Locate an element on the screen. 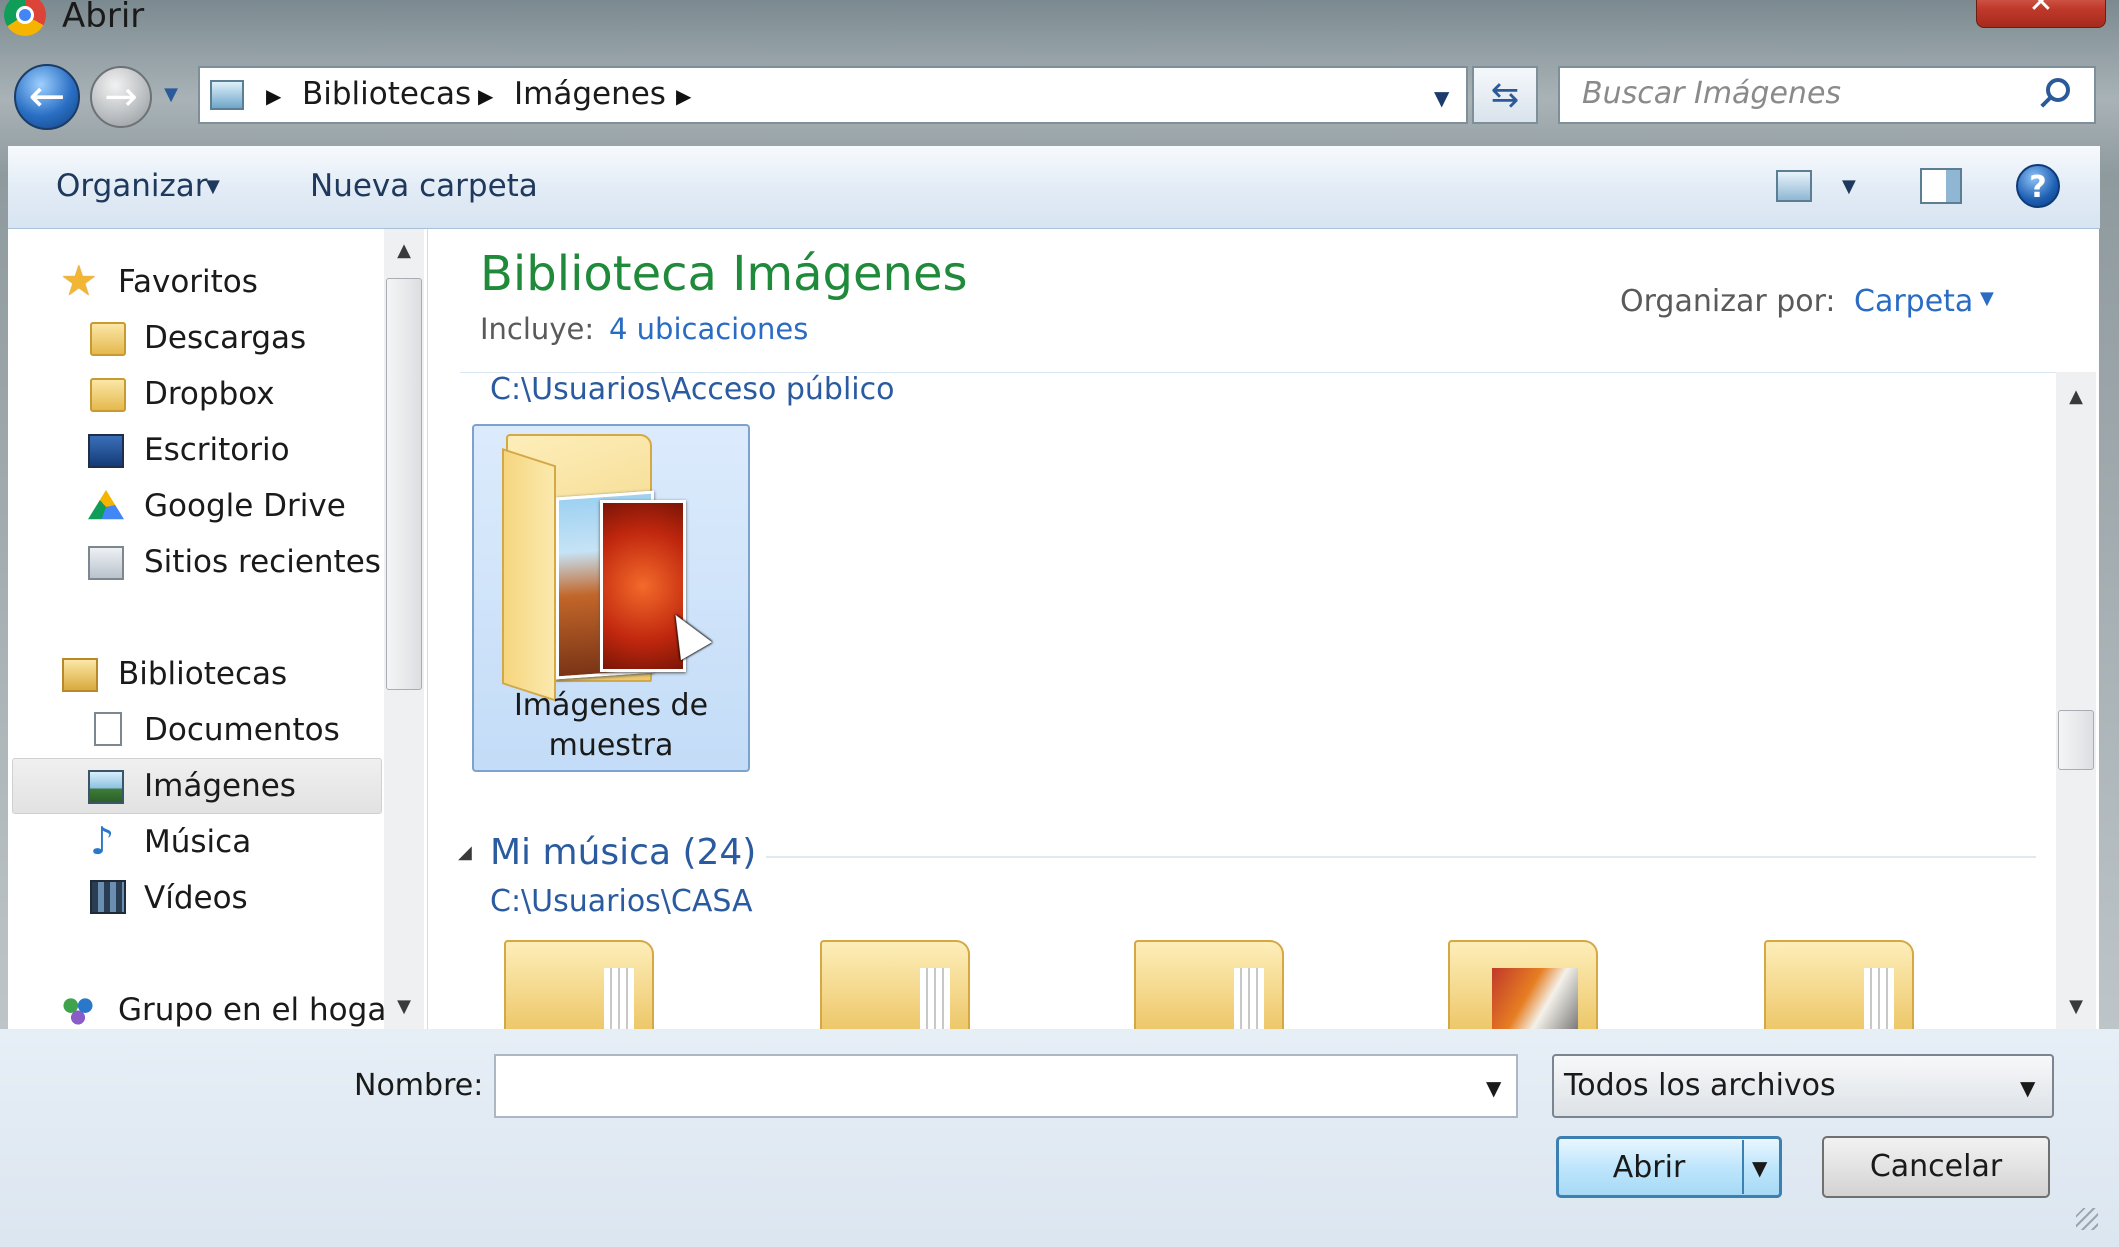 The height and width of the screenshot is (1247, 2119). group-path-casa: C:\Usuarios\CASA is located at coordinates (621, 901).